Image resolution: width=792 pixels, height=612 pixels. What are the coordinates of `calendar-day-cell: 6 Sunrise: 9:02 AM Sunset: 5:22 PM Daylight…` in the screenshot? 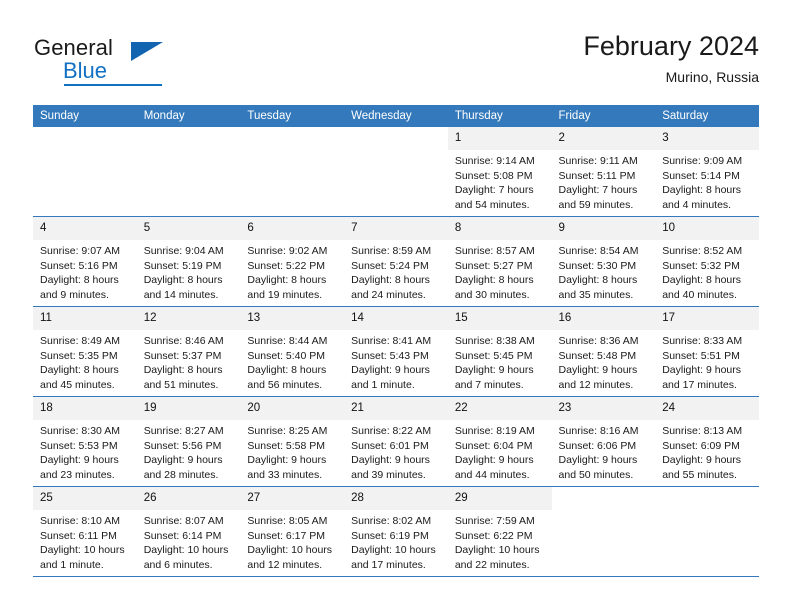 It's located at (292, 261).